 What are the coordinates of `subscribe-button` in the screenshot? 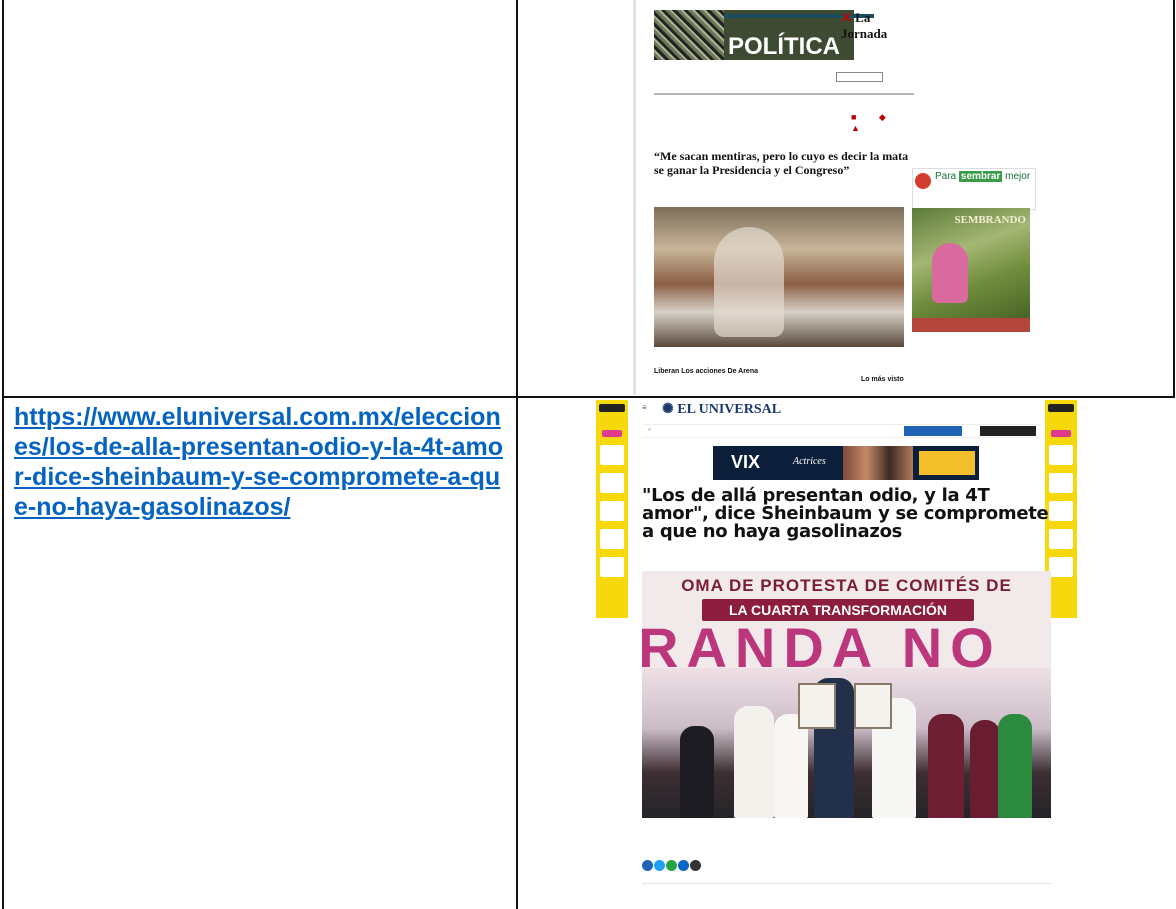 It's located at (933, 431).